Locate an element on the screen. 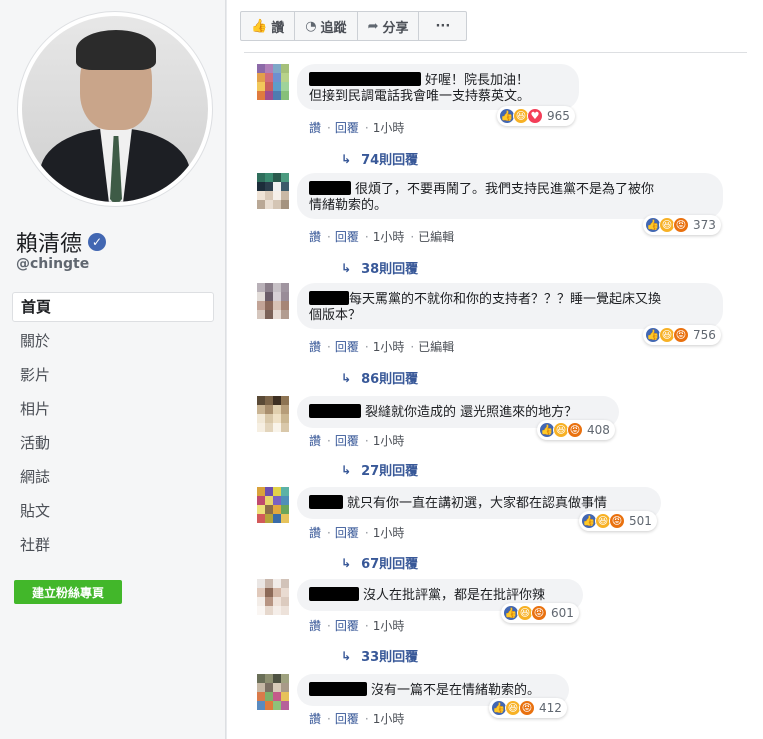  reaction-count: 408 is located at coordinates (598, 430).